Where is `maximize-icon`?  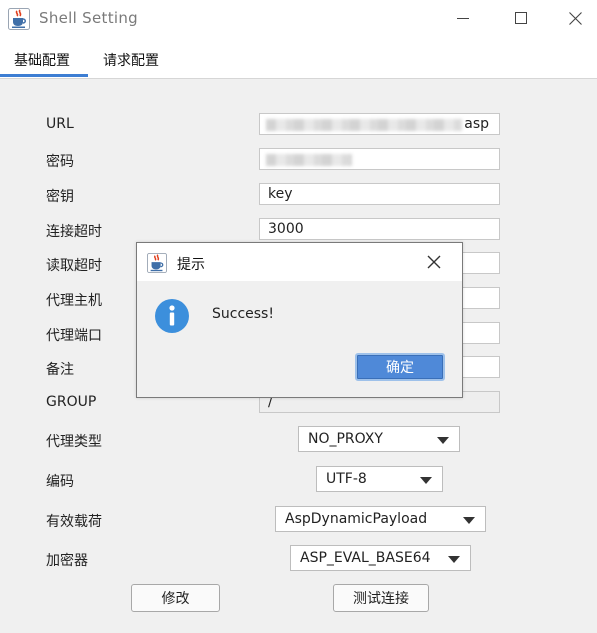 maximize-icon is located at coordinates (521, 18).